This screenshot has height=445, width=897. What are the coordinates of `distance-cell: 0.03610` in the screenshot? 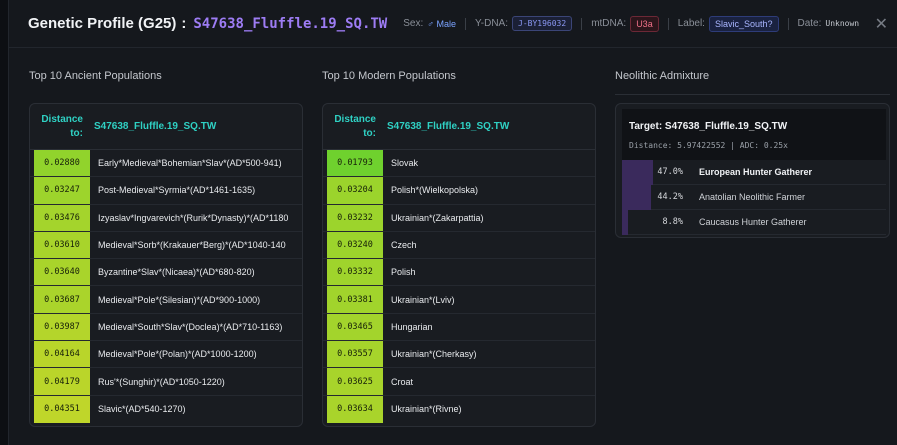 It's located at (62, 245).